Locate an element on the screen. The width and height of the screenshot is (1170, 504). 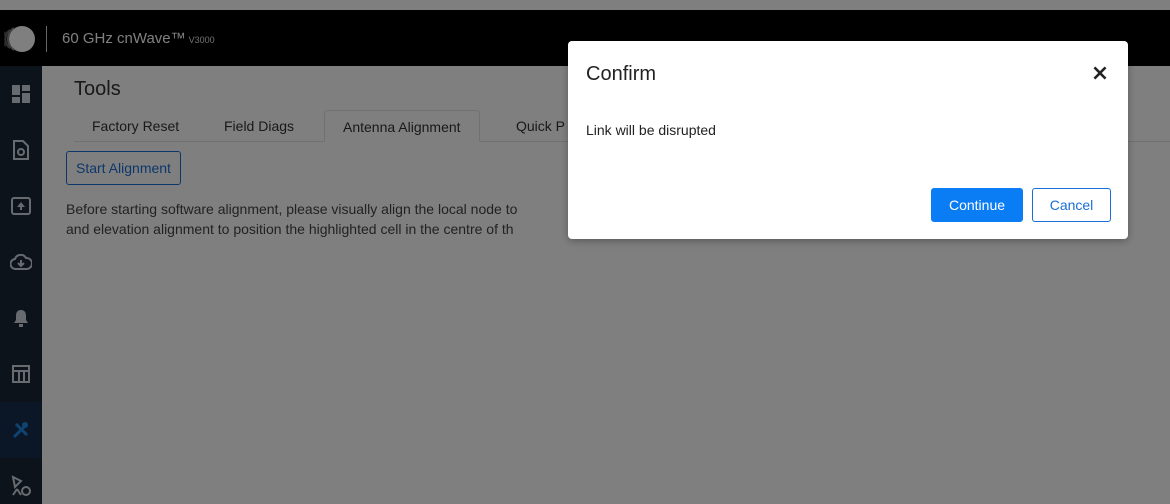
cancel-button: Cancel is located at coordinates (1071, 205).